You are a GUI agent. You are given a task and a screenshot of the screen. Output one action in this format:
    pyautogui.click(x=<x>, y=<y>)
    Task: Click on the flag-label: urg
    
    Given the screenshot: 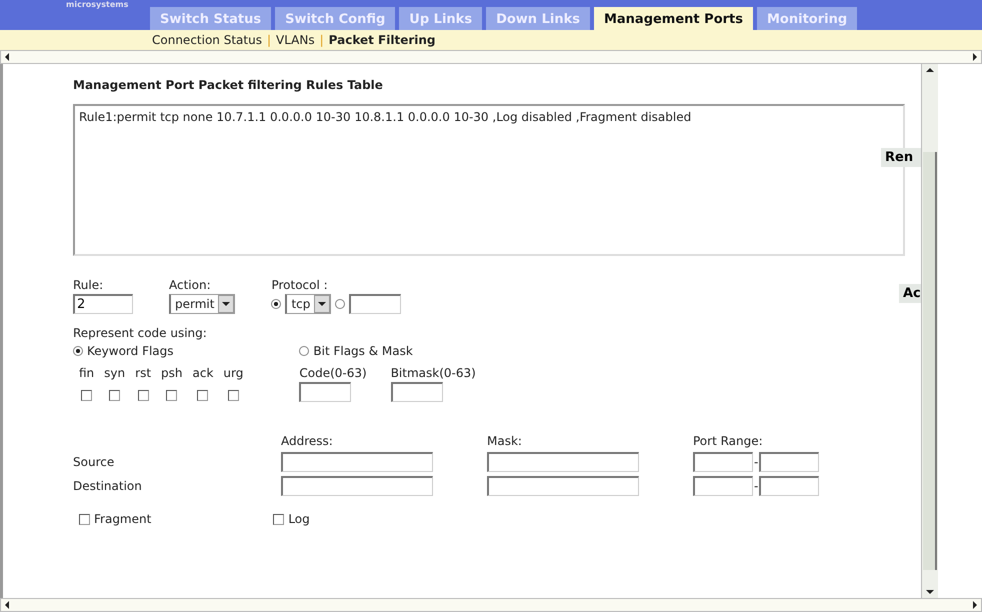 What is the action you would take?
    pyautogui.click(x=233, y=373)
    